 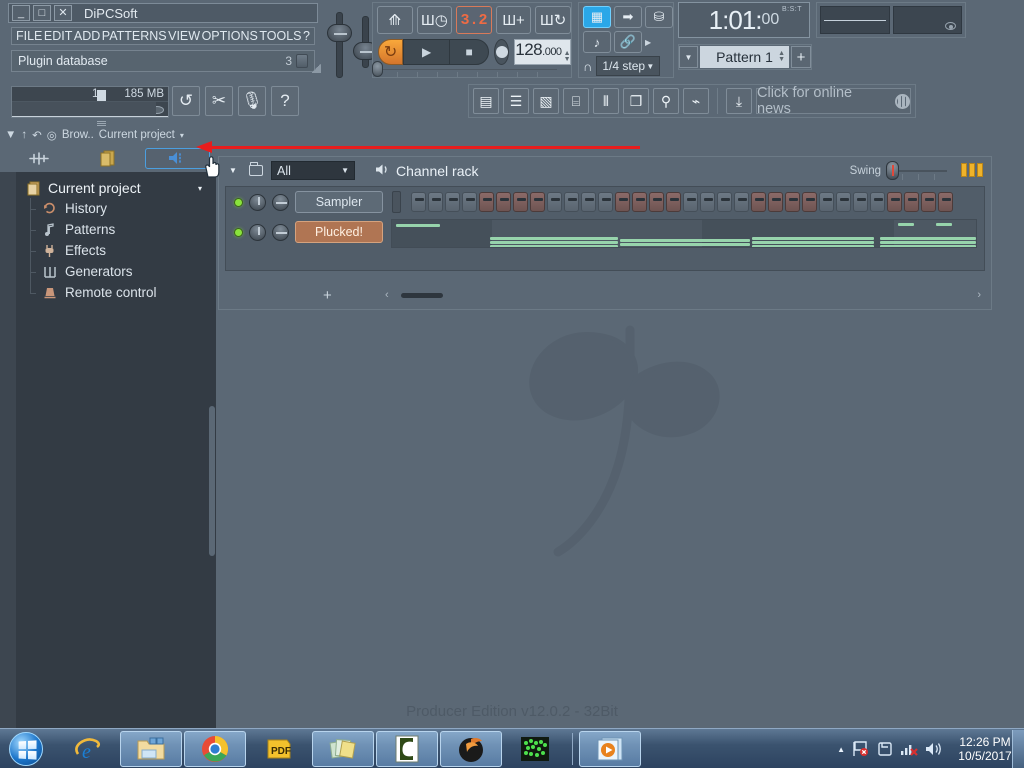 I want to click on channel-pan-knob, so click(x=280, y=202).